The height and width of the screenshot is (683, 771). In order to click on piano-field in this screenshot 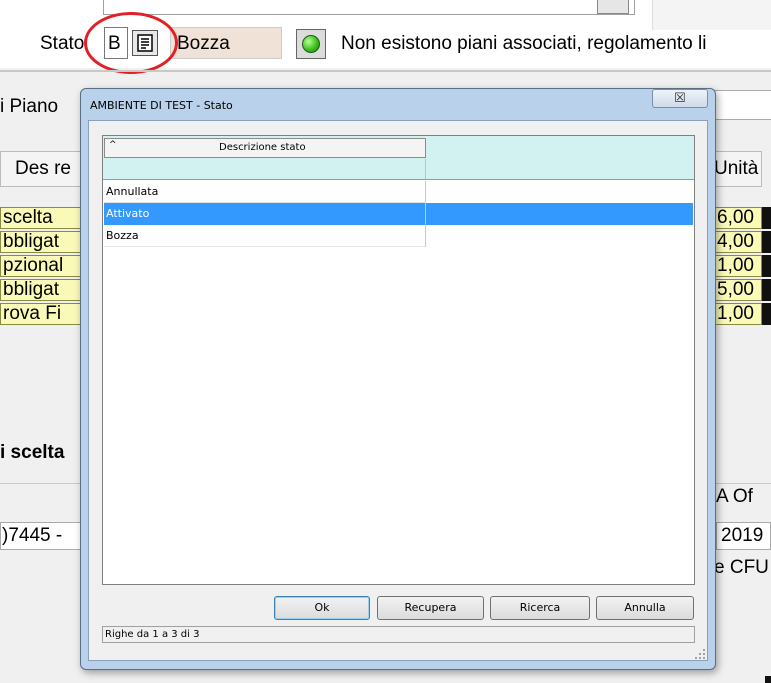, I will do `click(740, 105)`.